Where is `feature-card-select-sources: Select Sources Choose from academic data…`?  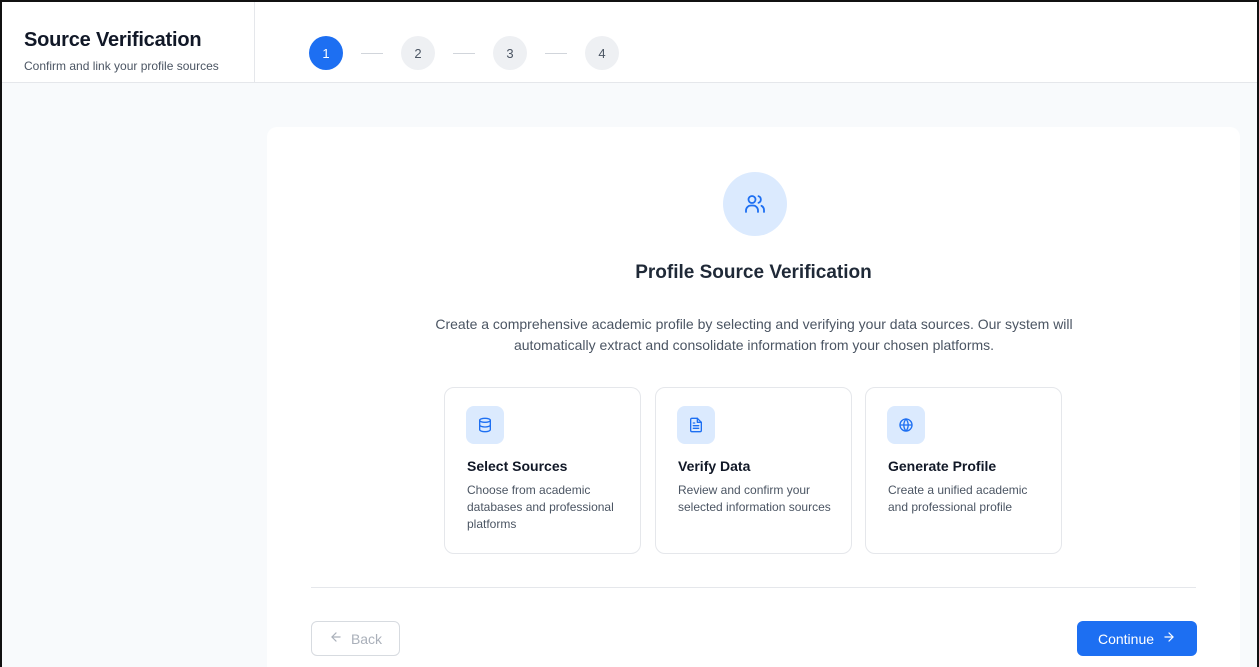
feature-card-select-sources: Select Sources Choose from academic data… is located at coordinates (542, 470).